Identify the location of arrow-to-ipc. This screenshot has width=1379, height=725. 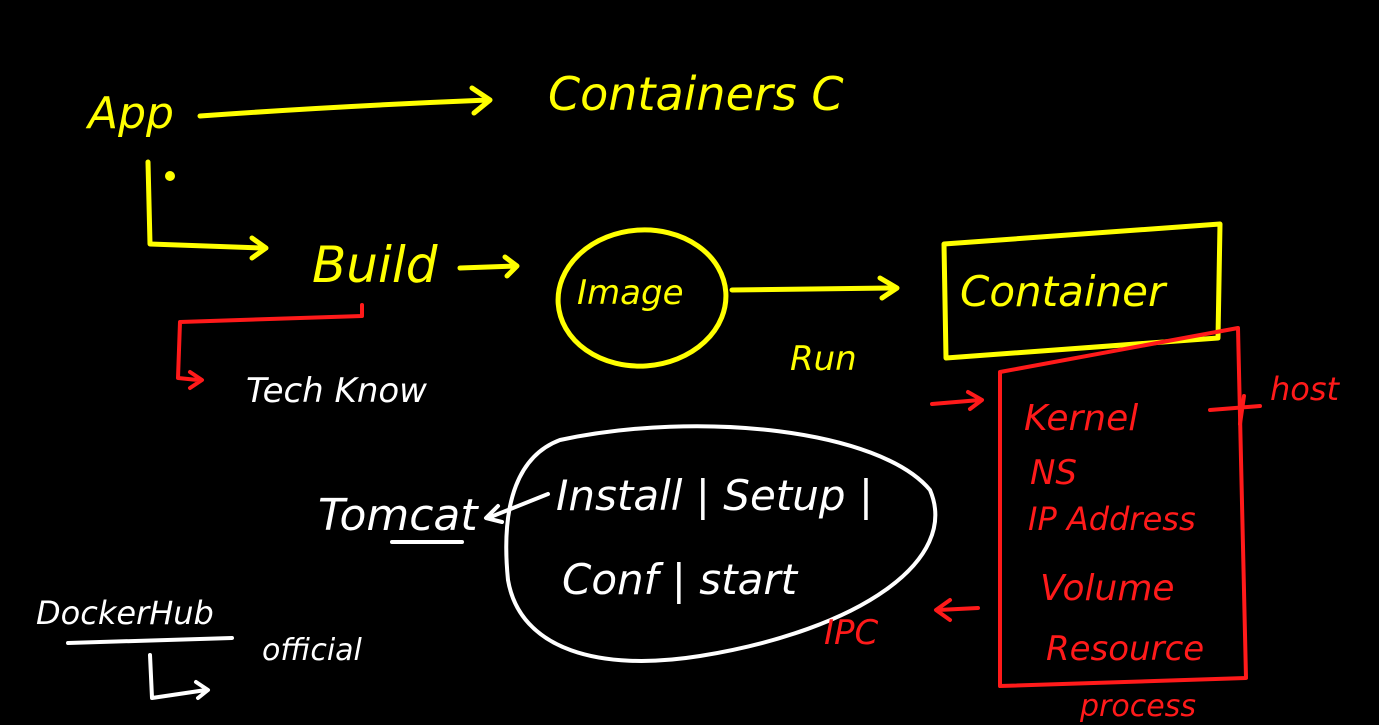
(957, 610).